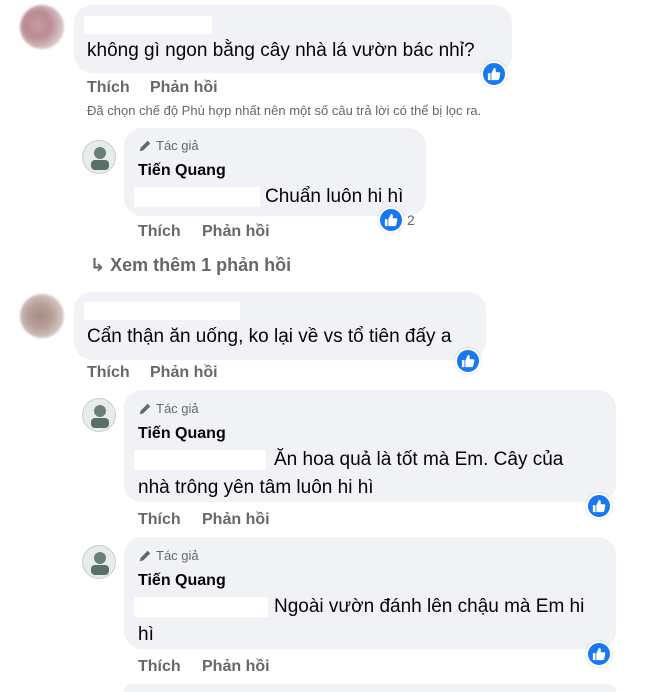 The width and height of the screenshot is (660, 692). What do you see at coordinates (429, 606) in the screenshot?
I see `reply-text-line-1: Ngoài vườn đánh lên chậu mà Em hi` at bounding box center [429, 606].